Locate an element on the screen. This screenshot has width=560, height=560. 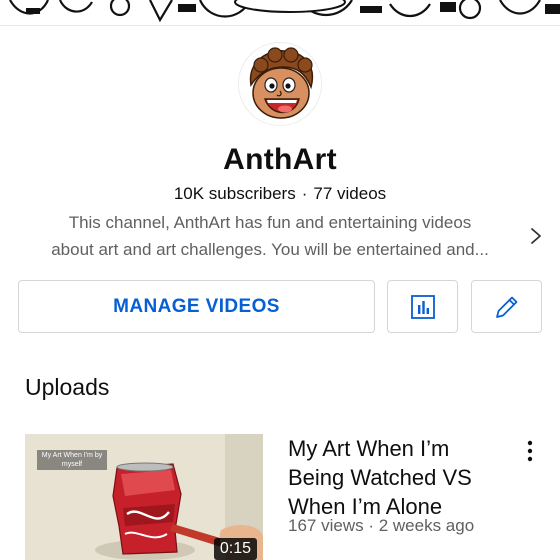
manage-videos-label: MANAGE VIDEOS is located at coordinates (196, 306).